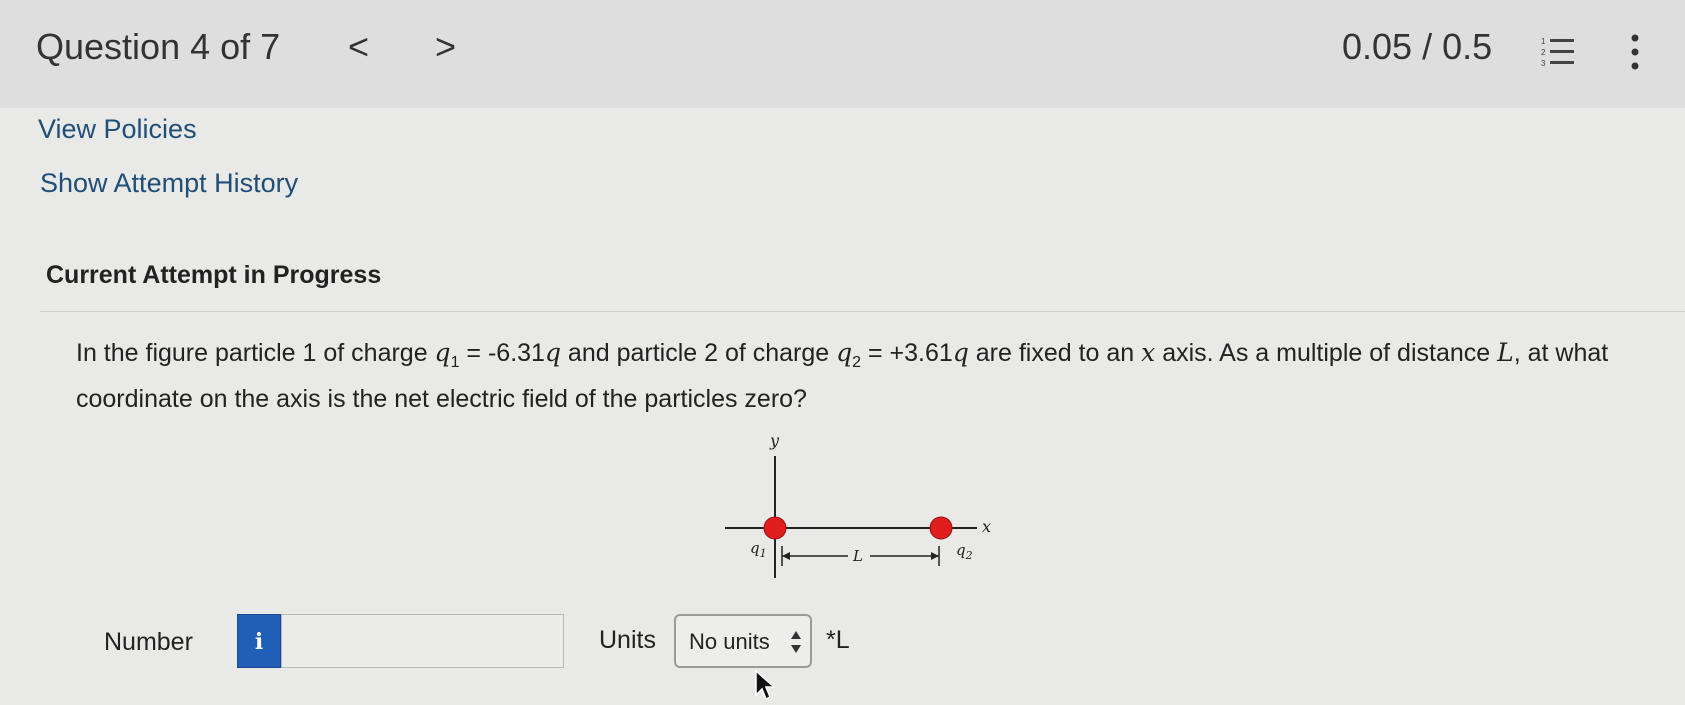 Image resolution: width=1685 pixels, height=705 pixels. Describe the element at coordinates (1417, 46) in the screenshot. I see `score-display: 0.05 / 0.5` at that location.